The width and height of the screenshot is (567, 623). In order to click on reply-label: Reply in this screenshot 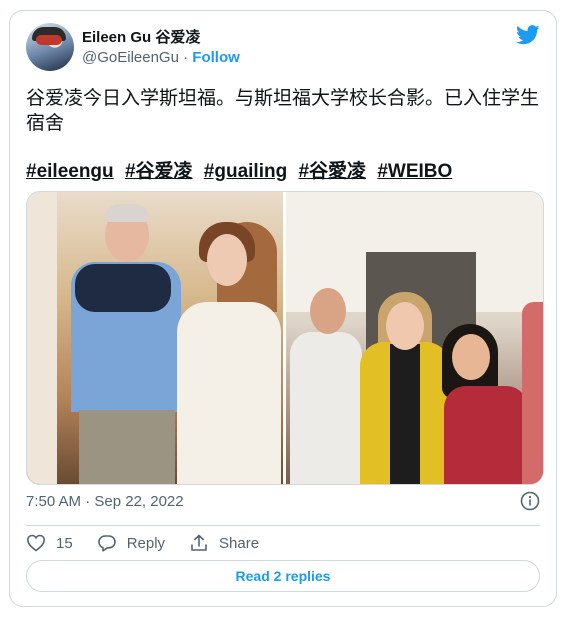, I will do `click(146, 543)`.